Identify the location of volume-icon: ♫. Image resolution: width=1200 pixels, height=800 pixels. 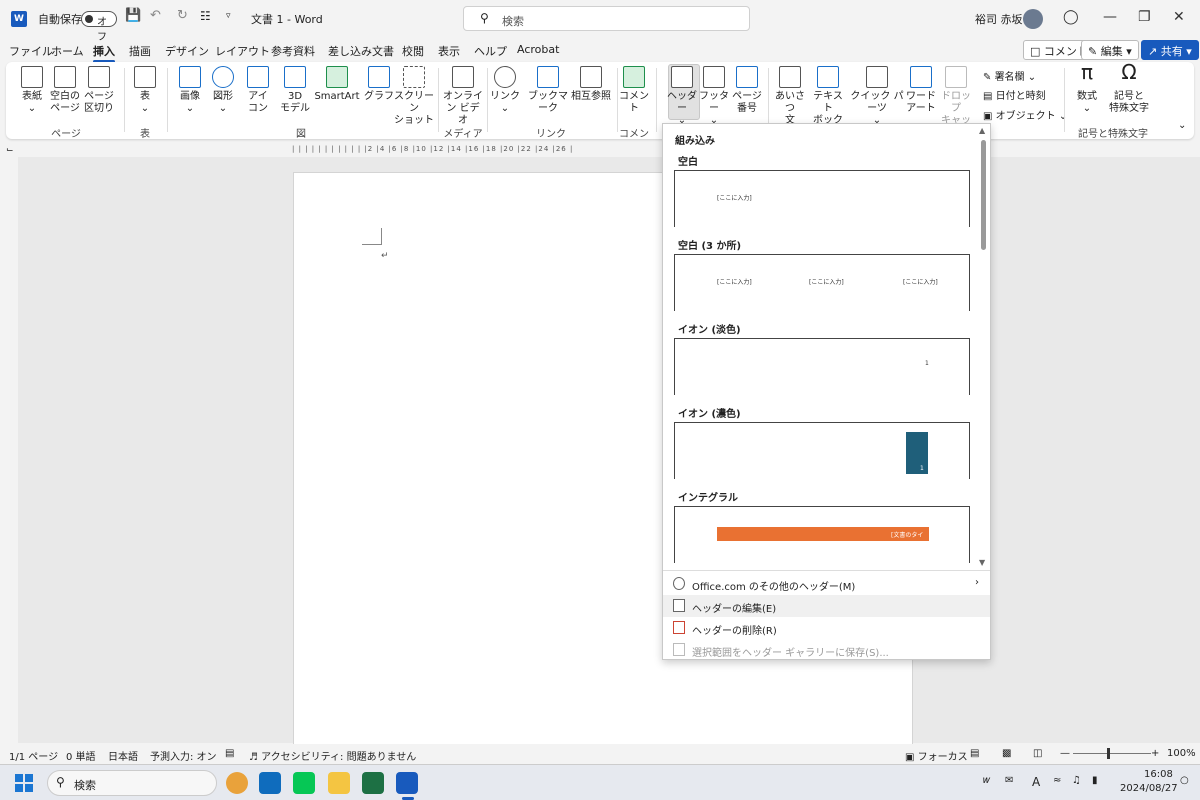
(1076, 780).